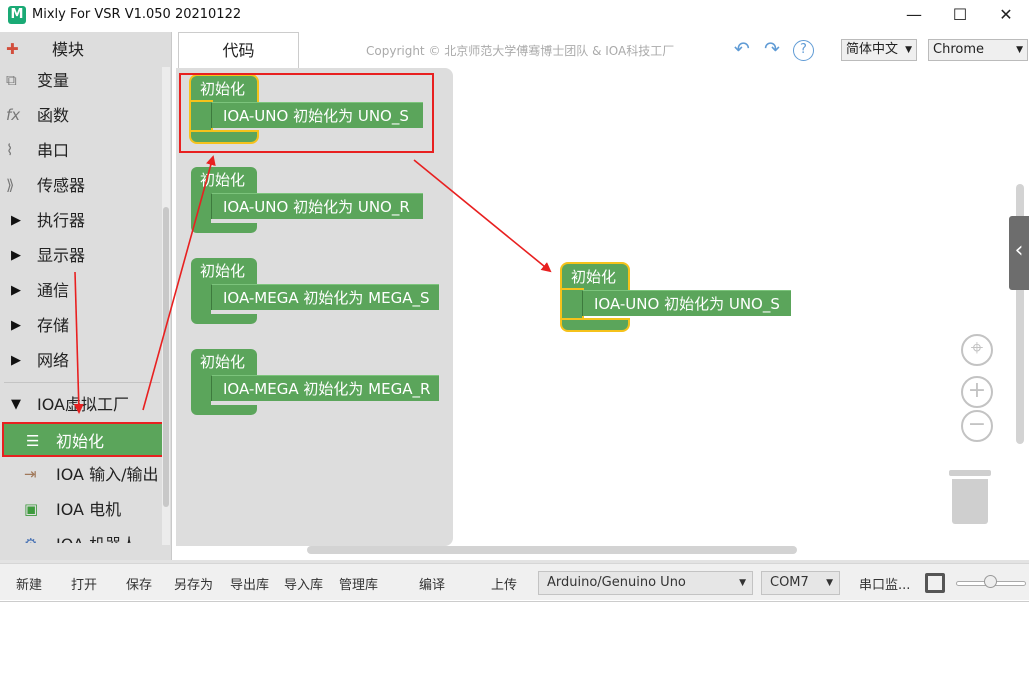 Image resolution: width=1029 pixels, height=681 pixels. Describe the element at coordinates (990, 581) in the screenshot. I see `slider-handle` at that location.